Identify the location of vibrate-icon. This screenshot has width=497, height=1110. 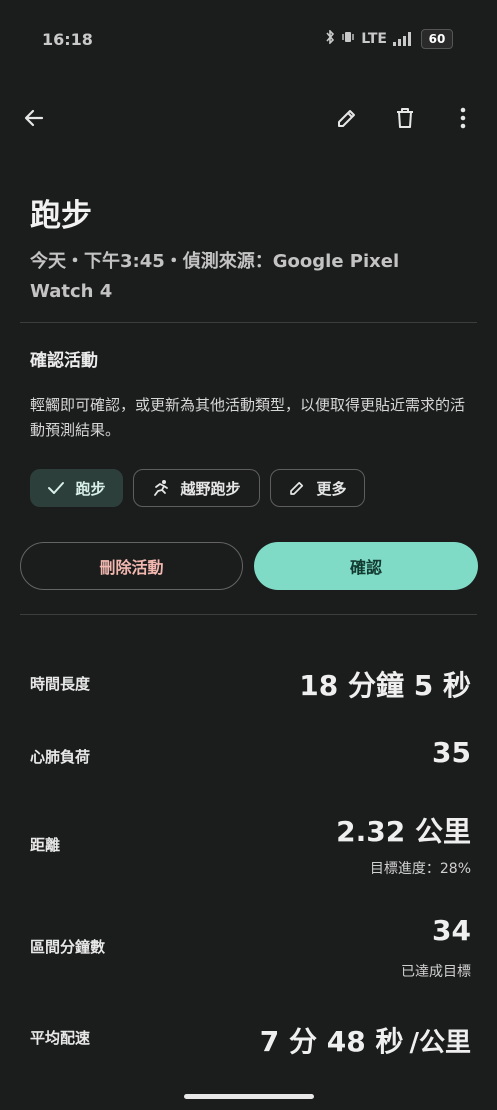
(348, 39).